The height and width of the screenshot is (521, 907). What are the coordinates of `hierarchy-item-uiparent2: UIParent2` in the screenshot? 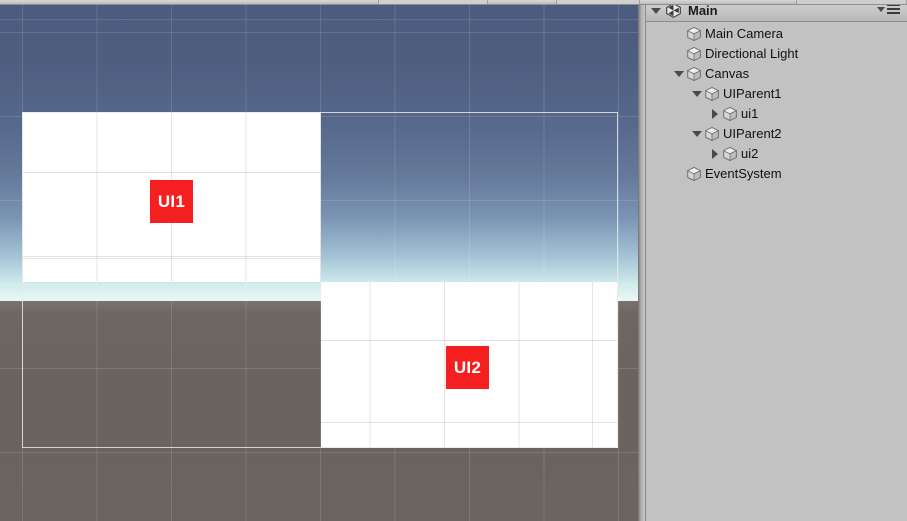 It's located at (776, 134).